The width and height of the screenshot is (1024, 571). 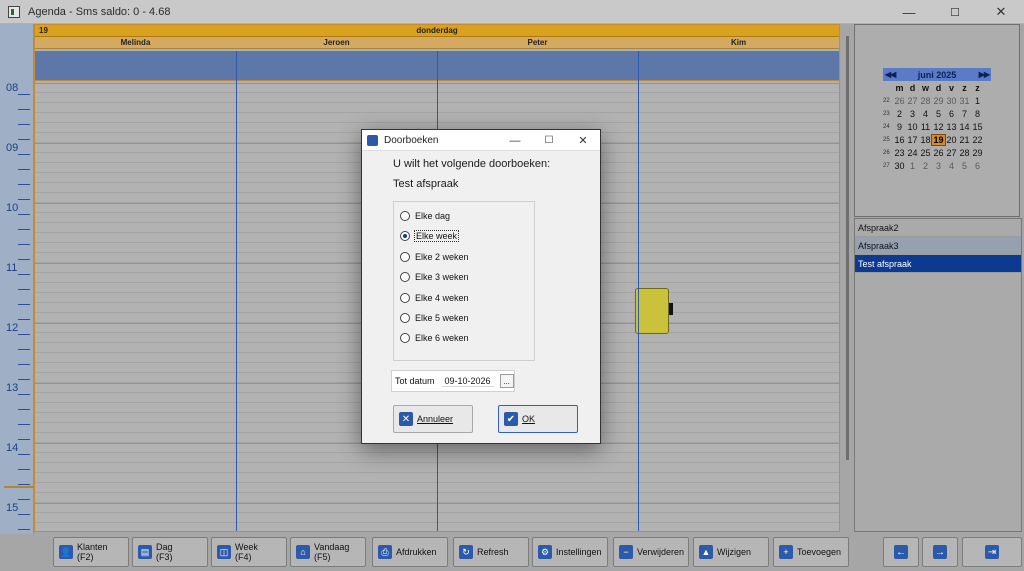 I want to click on recurrence-option: Elke 3 weken, so click(x=434, y=277).